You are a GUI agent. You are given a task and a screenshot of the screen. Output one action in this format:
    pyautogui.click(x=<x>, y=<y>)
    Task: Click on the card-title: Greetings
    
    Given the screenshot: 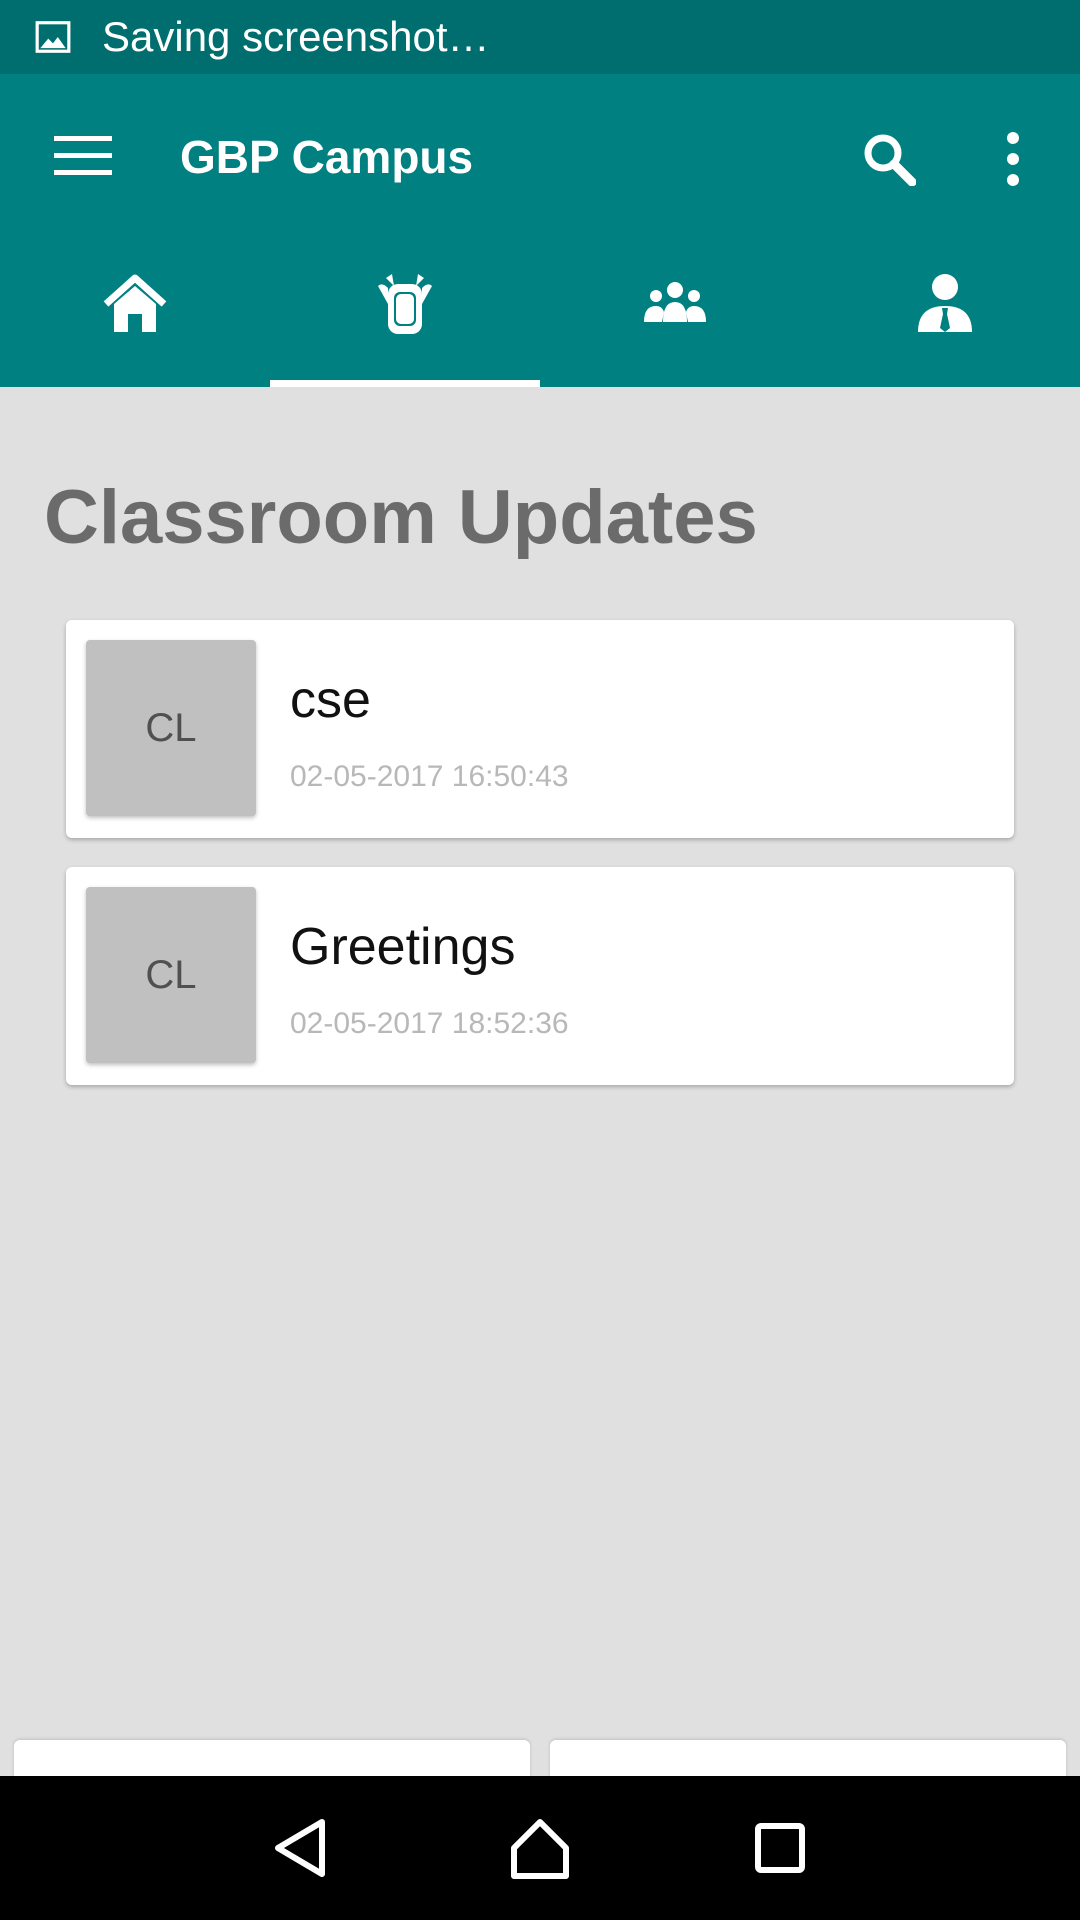 What is the action you would take?
    pyautogui.click(x=403, y=947)
    